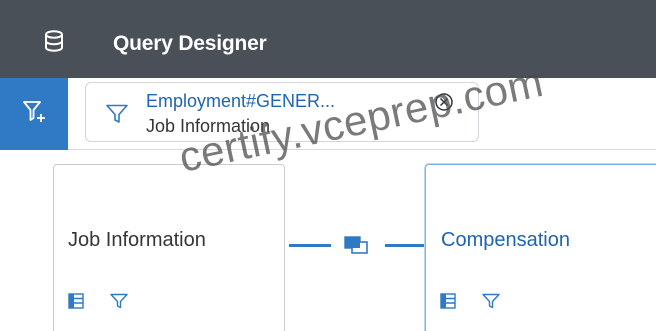 The height and width of the screenshot is (331, 656). I want to click on database-icon, so click(54, 43).